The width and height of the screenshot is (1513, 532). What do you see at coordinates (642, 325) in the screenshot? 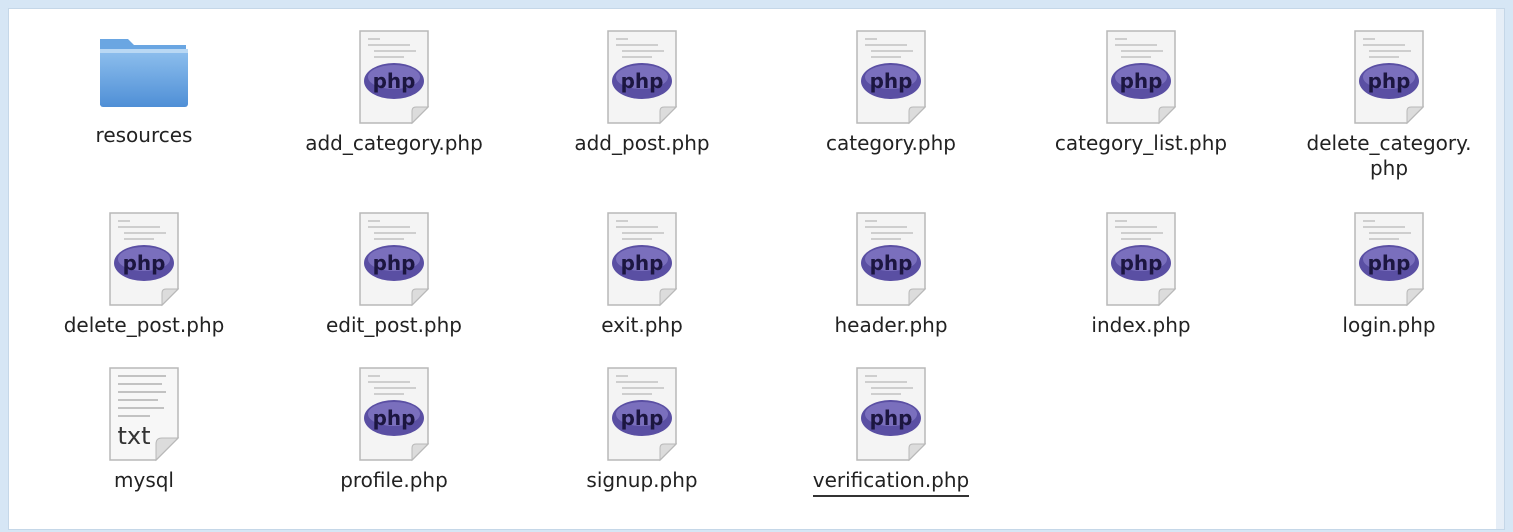
I see `file-name-label: exit.php` at bounding box center [642, 325].